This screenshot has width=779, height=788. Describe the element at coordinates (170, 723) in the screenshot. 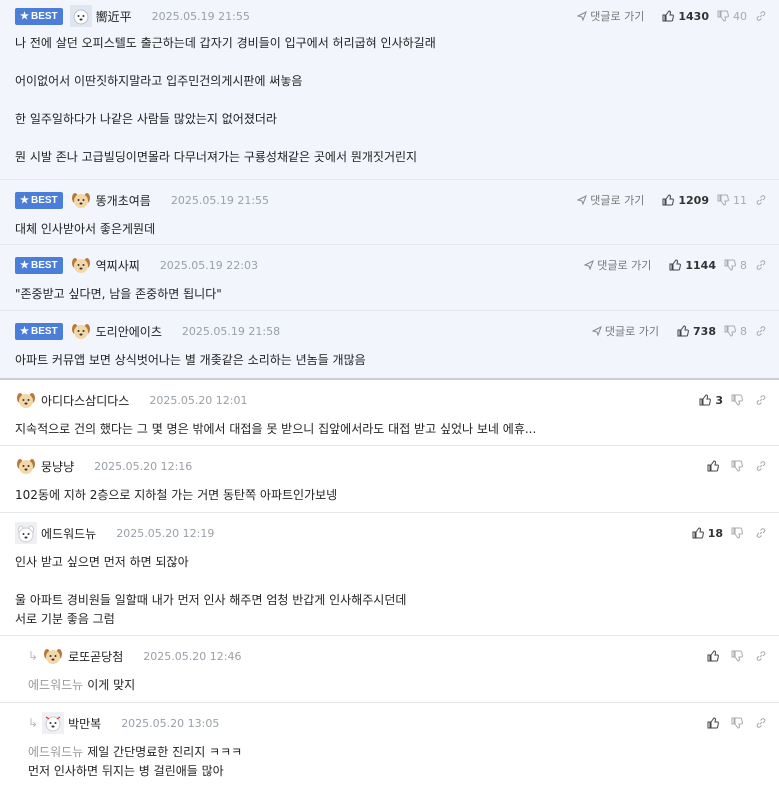

I see `timestamp: 2025.05.20 13:05` at that location.